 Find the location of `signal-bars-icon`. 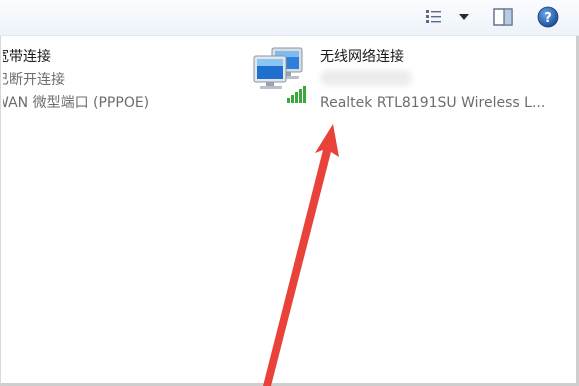

signal-bars-icon is located at coordinates (296, 94).